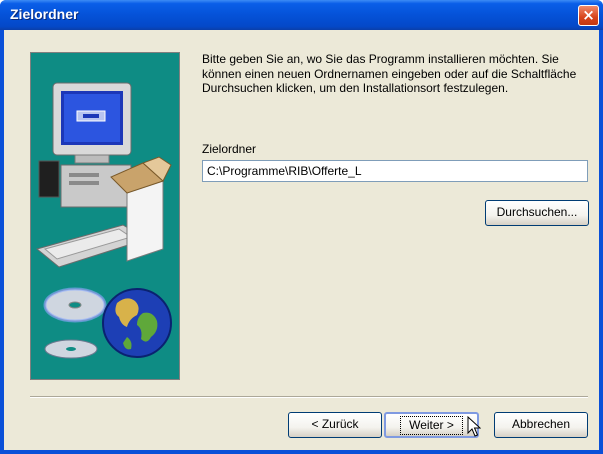  I want to click on title-bar: Zielordner ×, so click(301, 15).